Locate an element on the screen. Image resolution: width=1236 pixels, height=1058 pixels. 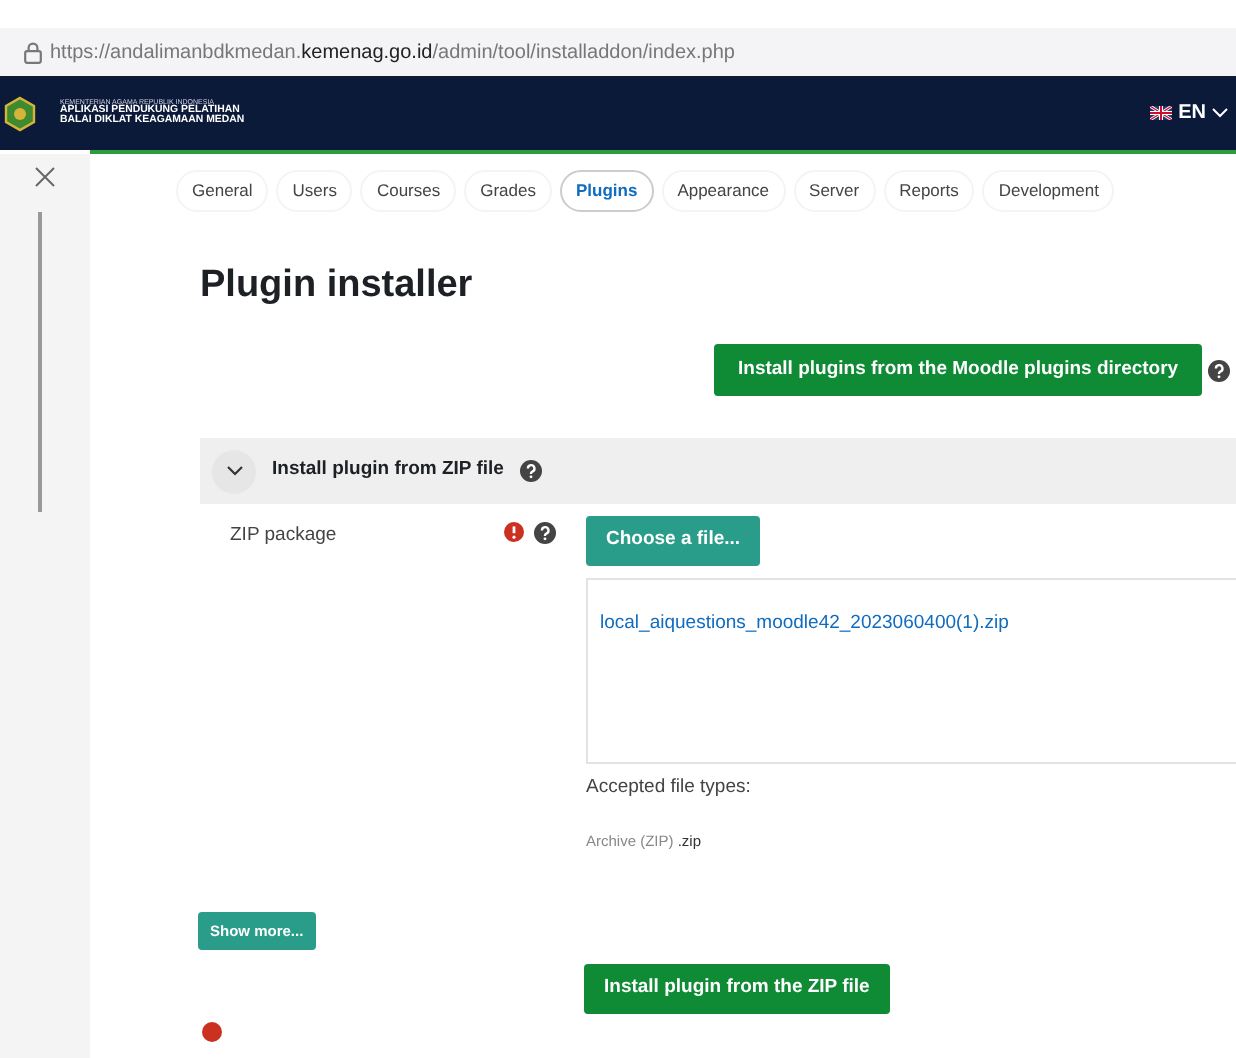
install-directory-button: Install plugins from the Moodle plugins directory is located at coordinates (958, 370).